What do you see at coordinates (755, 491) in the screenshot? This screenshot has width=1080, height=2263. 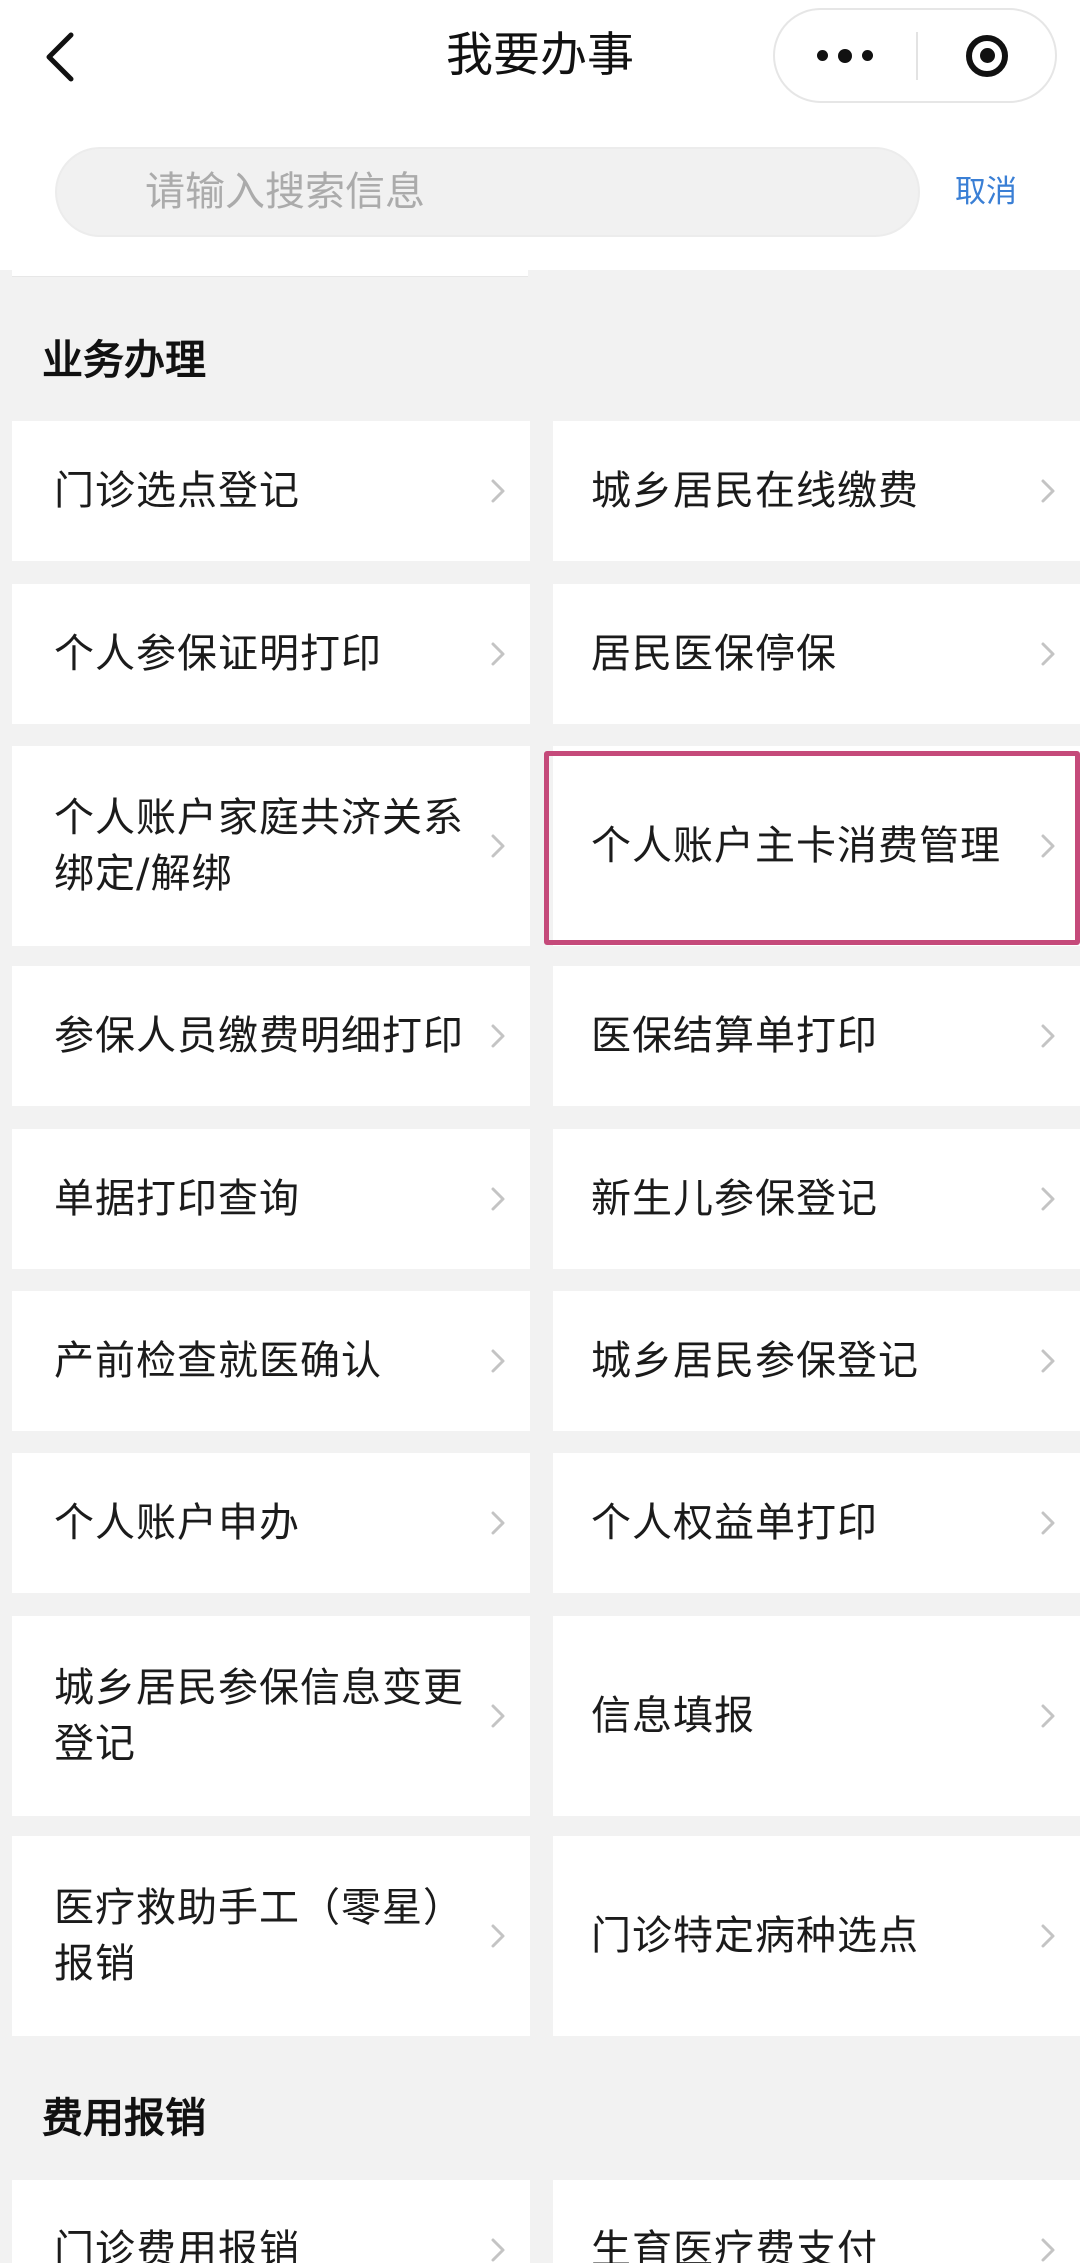 I see `service-item-label: 城乡居民在线缴费` at bounding box center [755, 491].